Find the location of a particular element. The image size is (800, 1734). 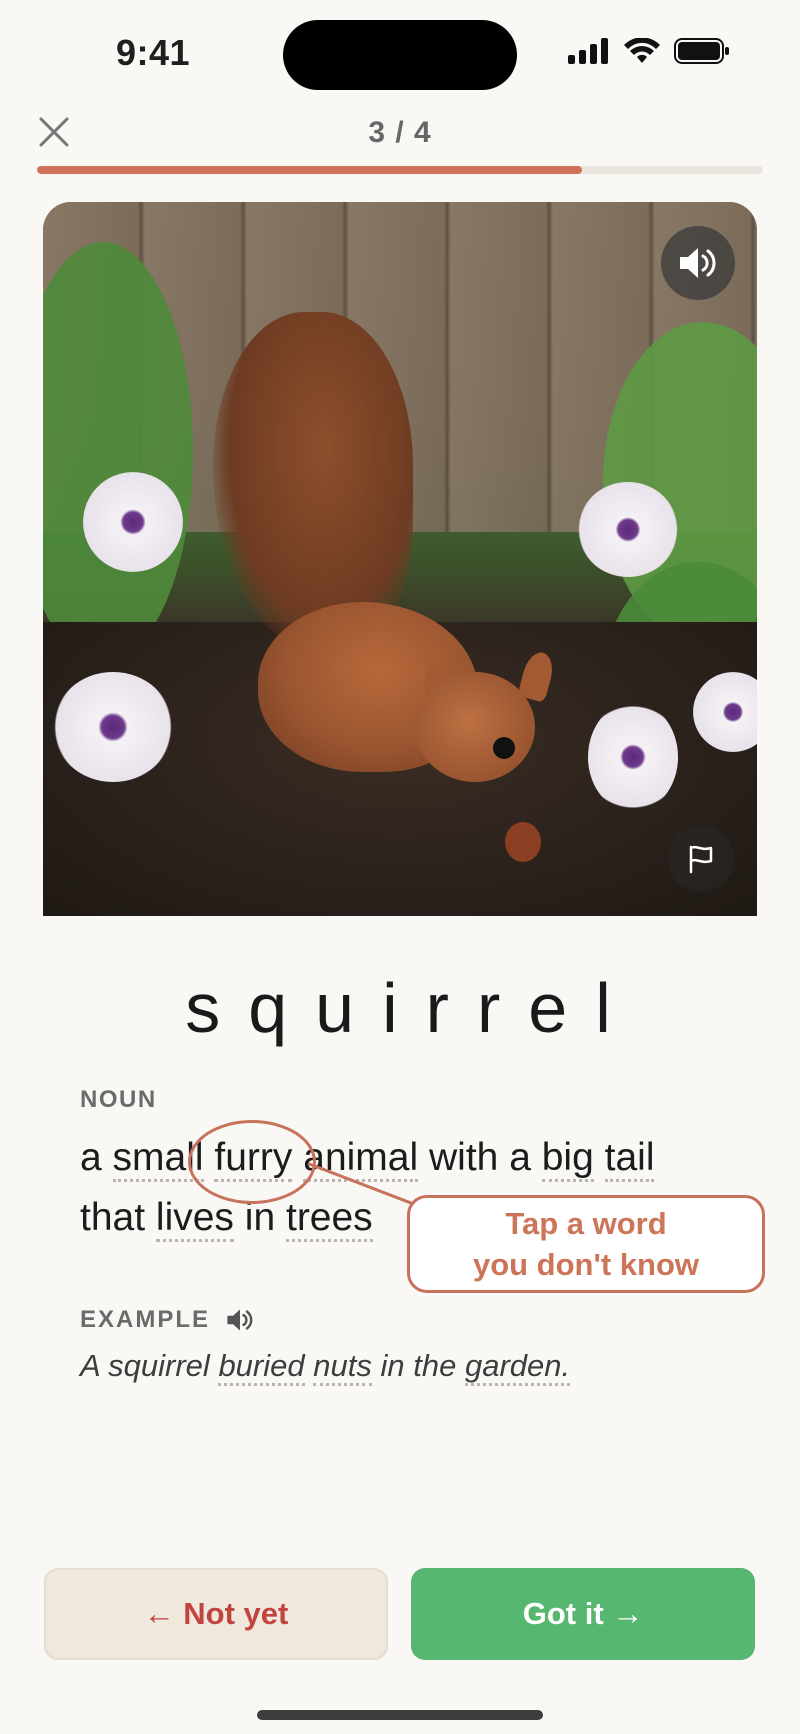

example-word: A is located at coordinates (90, 1365).